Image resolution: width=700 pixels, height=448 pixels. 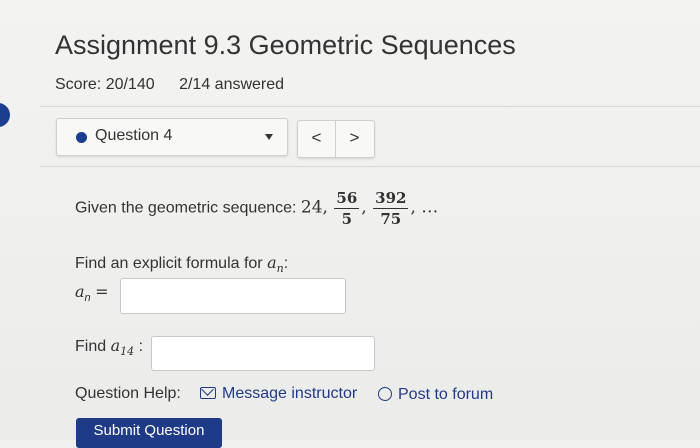 What do you see at coordinates (80, 291) in the screenshot?
I see `label-var: a` at bounding box center [80, 291].